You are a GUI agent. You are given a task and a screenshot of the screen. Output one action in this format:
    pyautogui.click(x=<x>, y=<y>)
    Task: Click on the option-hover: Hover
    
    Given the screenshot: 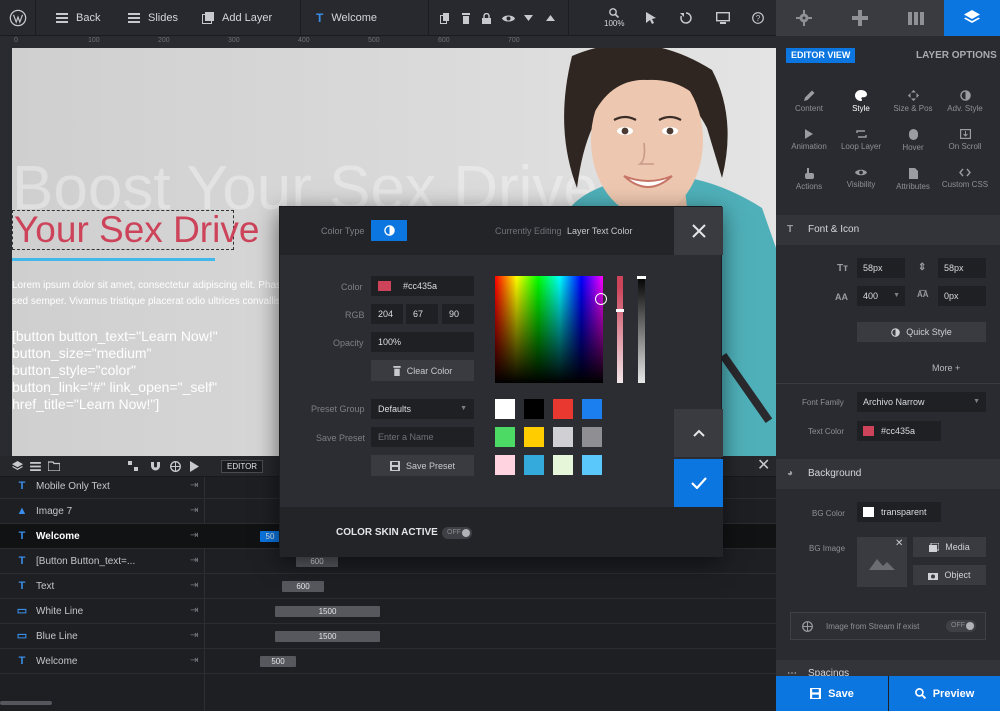 What is the action you would take?
    pyautogui.click(x=913, y=140)
    